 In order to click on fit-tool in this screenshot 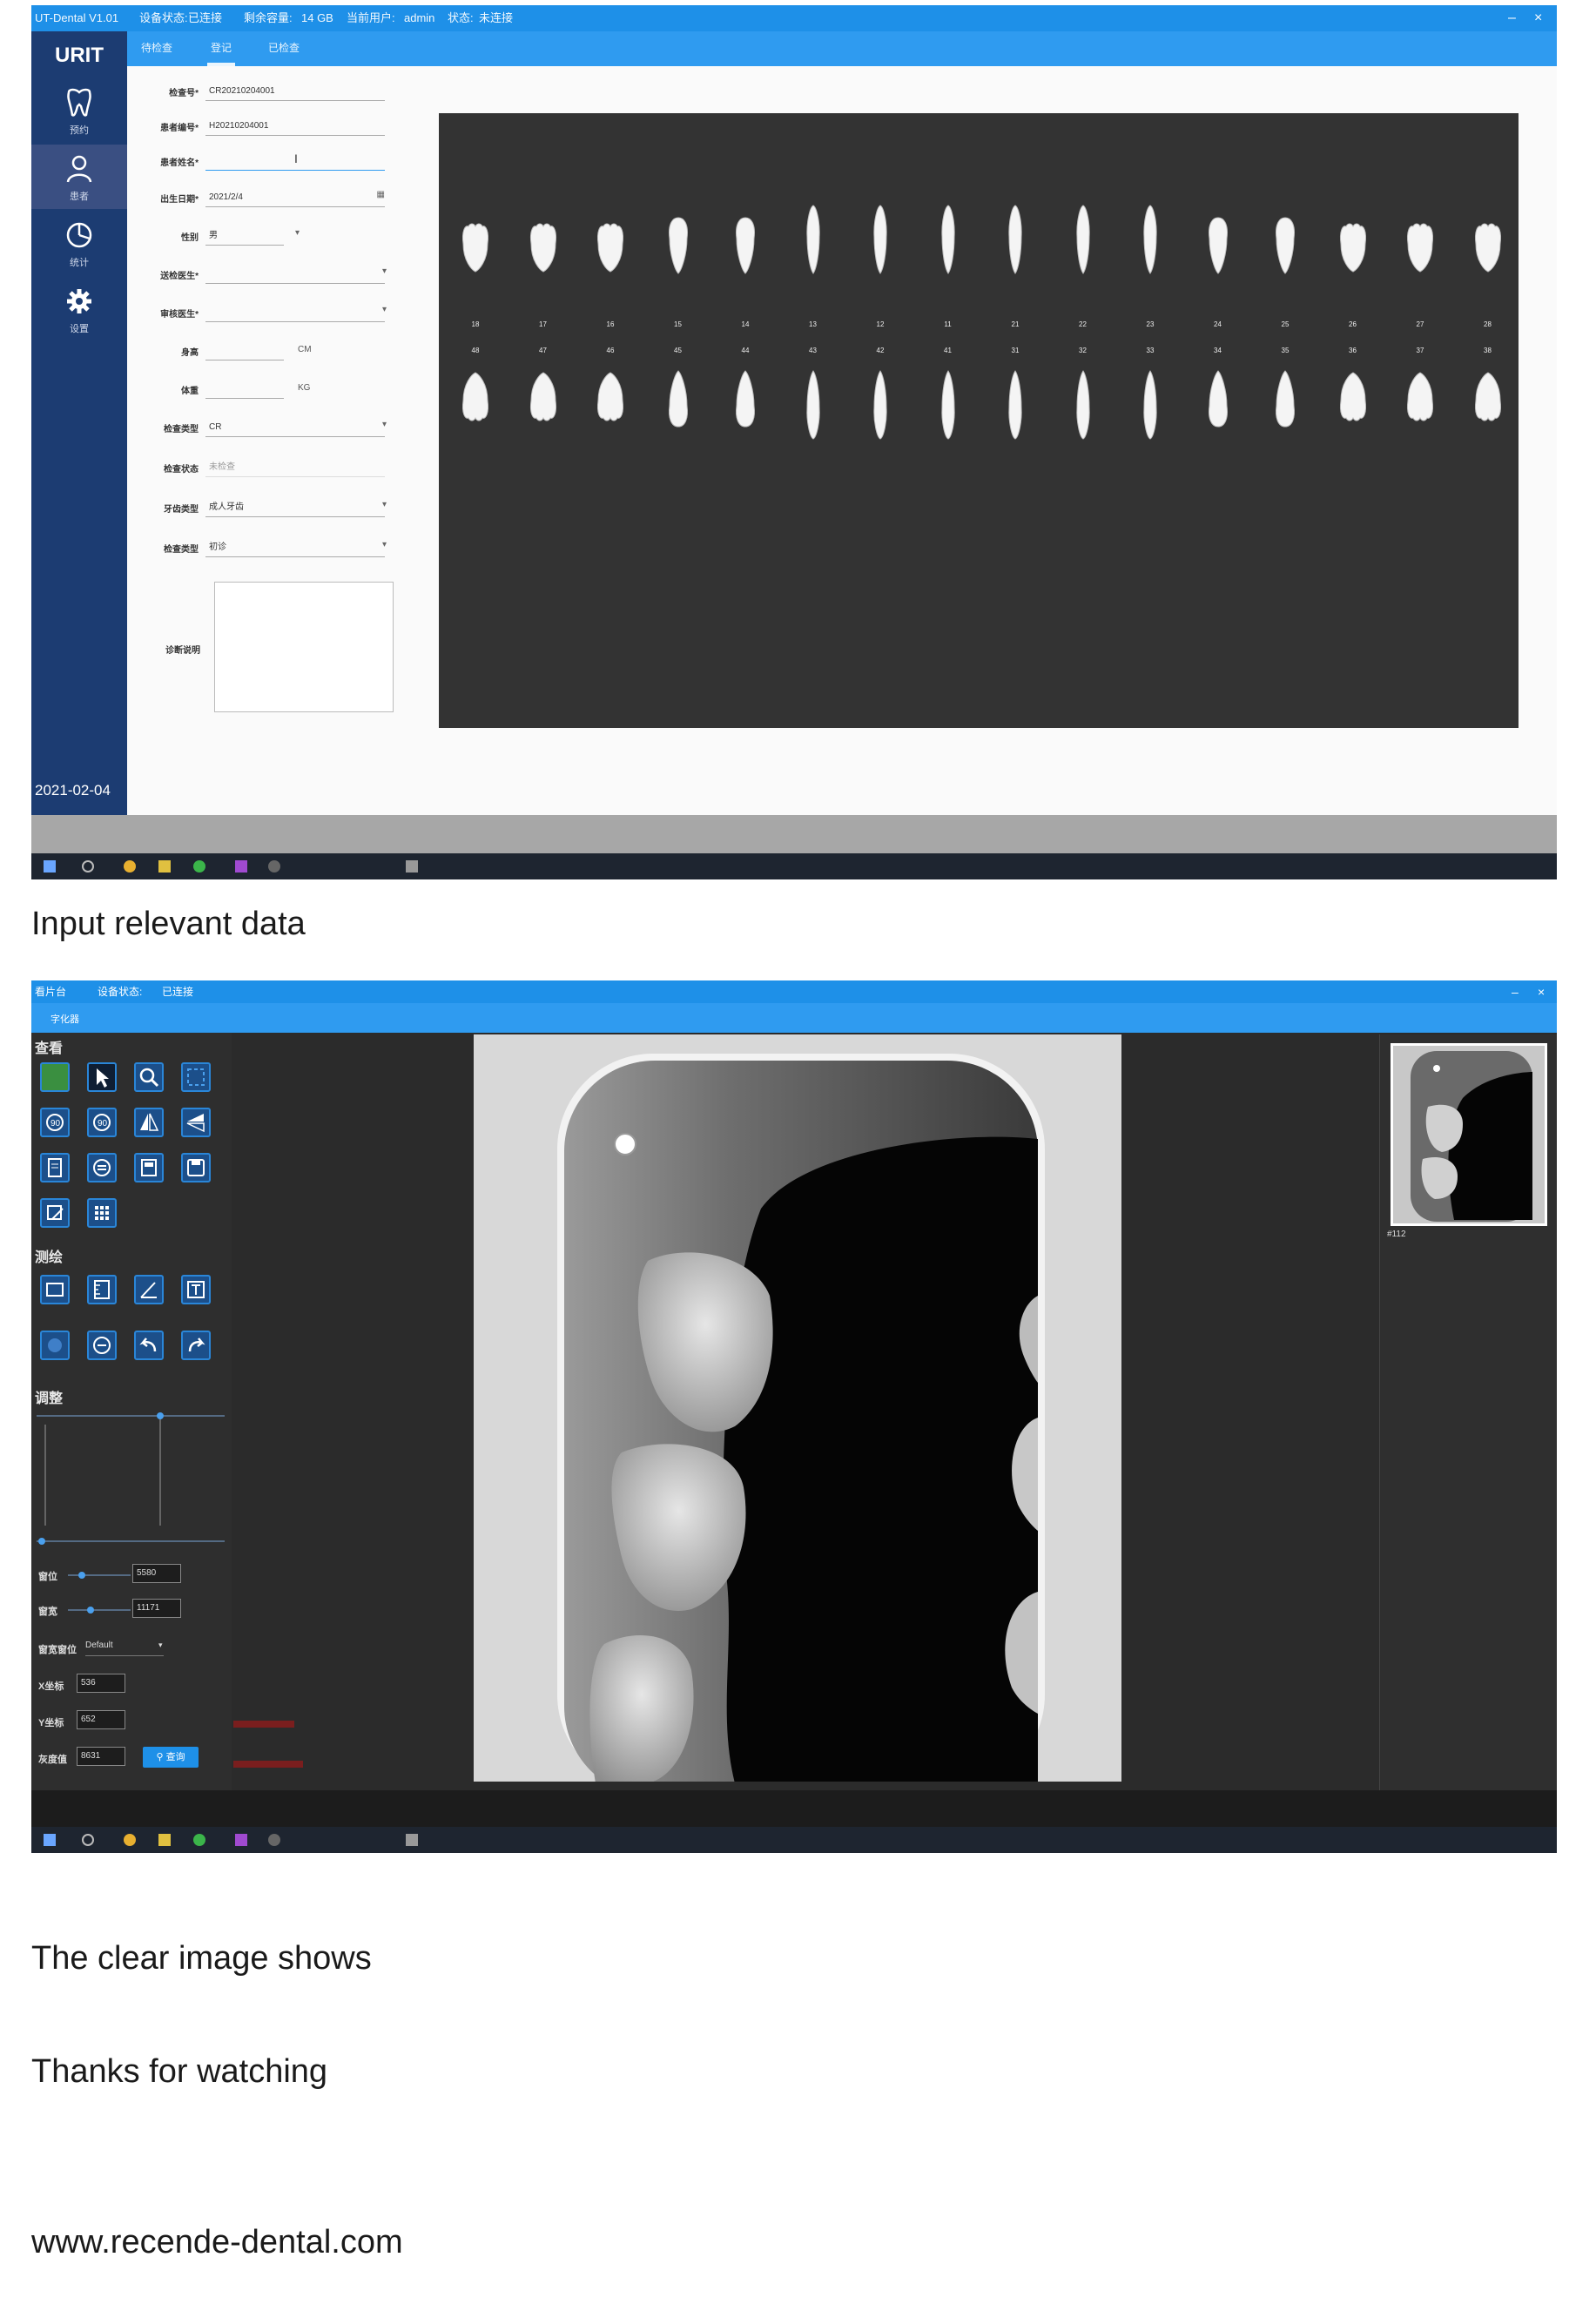, I will do `click(196, 1077)`.